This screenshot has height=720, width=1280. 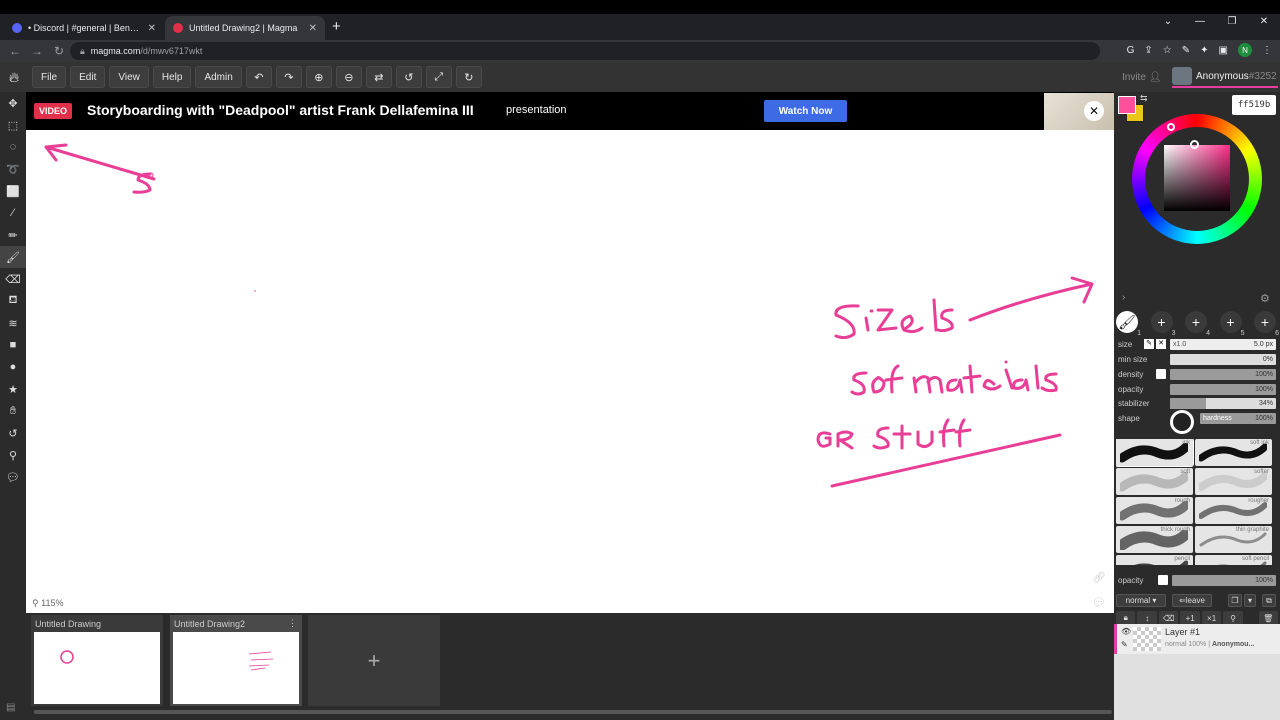 I want to click on watch-now-button: Watch Now, so click(x=805, y=111).